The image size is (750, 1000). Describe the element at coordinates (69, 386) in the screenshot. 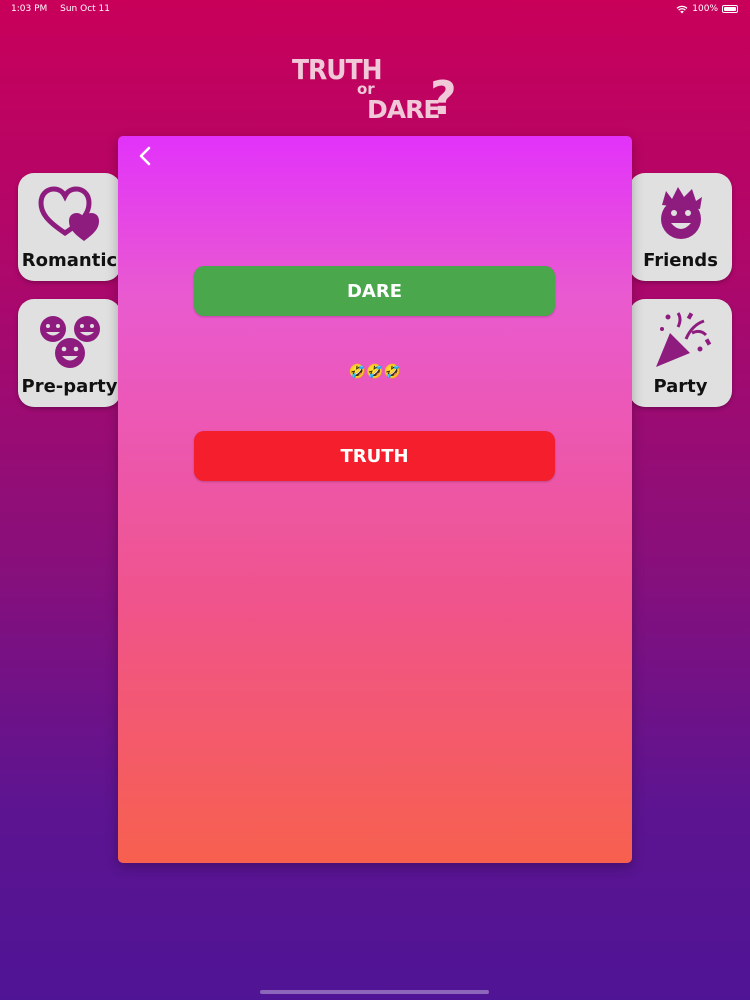

I see `category-label: Pre-party` at that location.